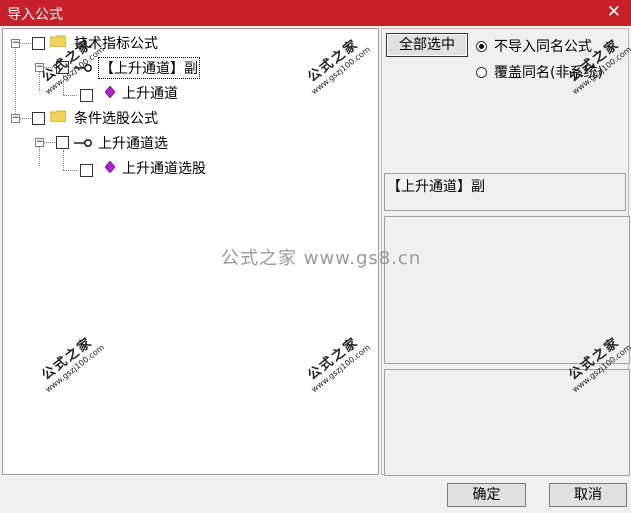 This screenshot has width=631, height=513. I want to click on tree-node-label: 上升通道, so click(150, 93).